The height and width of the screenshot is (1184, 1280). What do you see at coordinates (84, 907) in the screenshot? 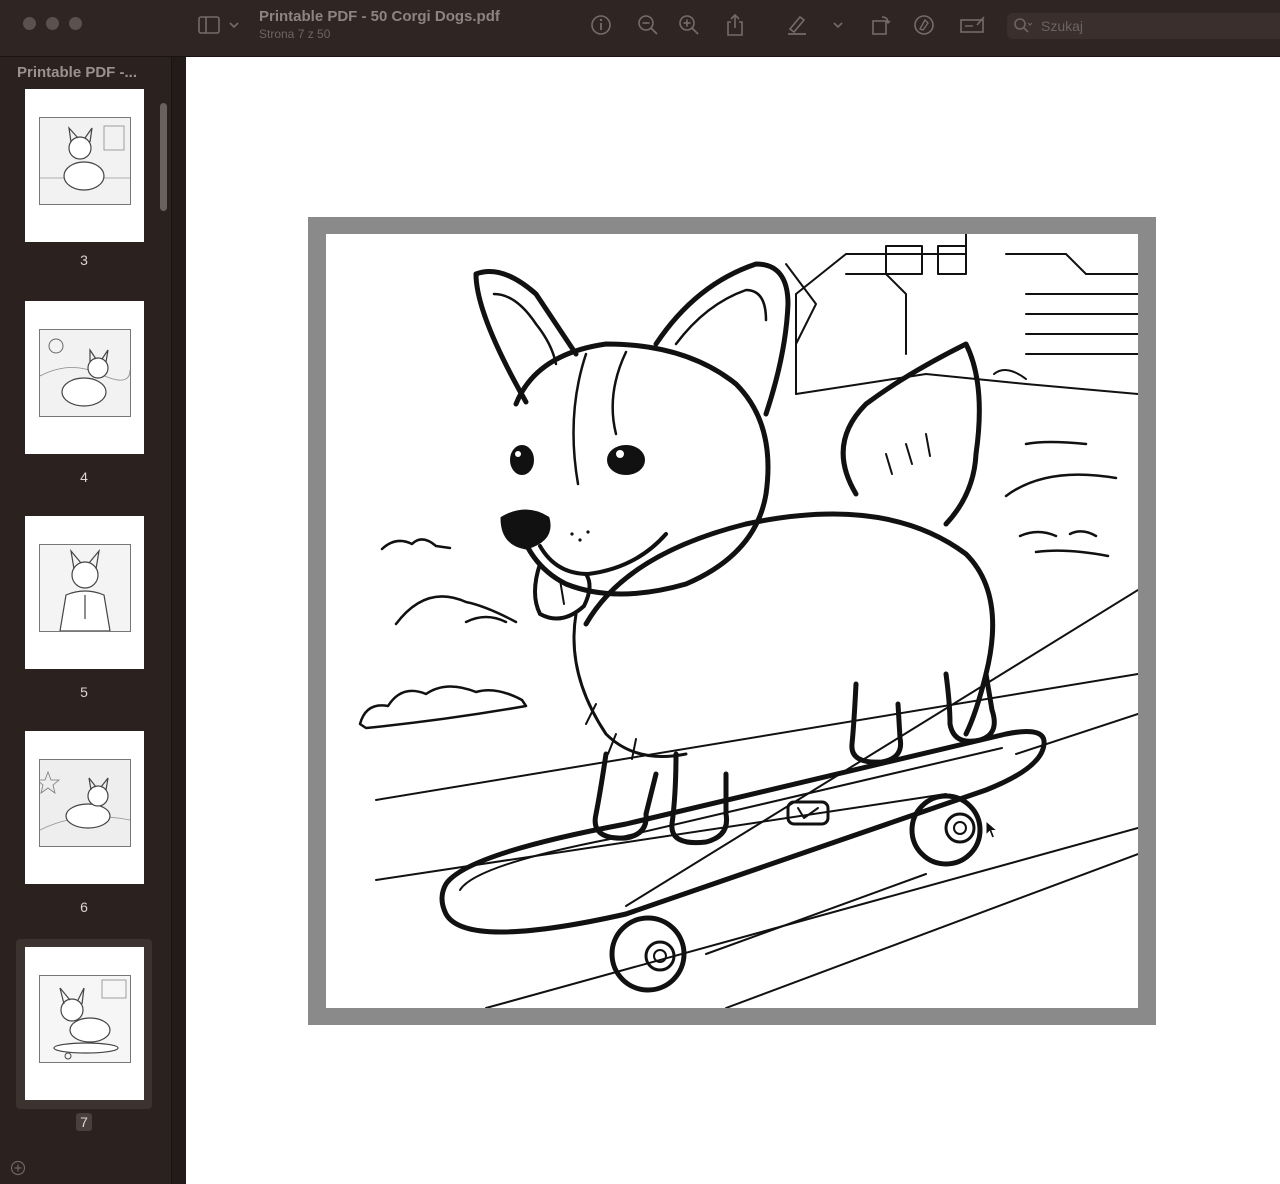
I see `thumbnail-label: 6` at bounding box center [84, 907].